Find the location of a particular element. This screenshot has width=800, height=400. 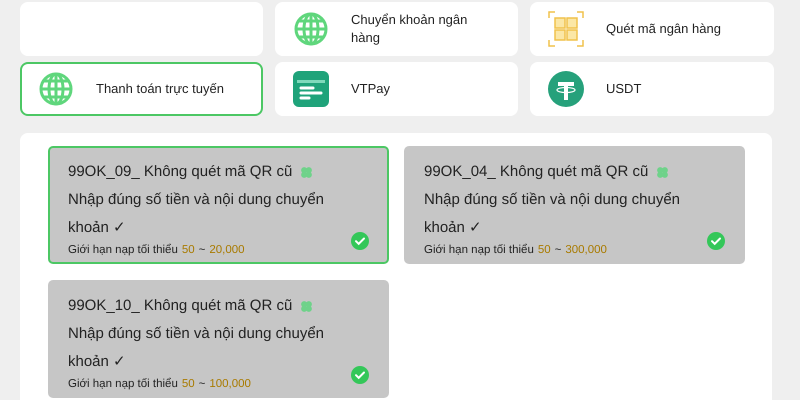

max-amount: 300,000 is located at coordinates (586, 250).